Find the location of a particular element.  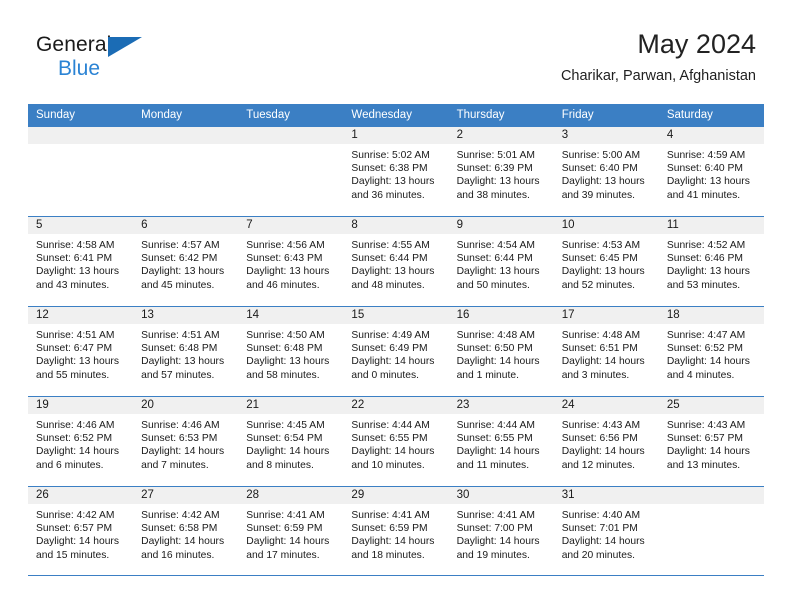

day-number: 6 is located at coordinates (186, 225).